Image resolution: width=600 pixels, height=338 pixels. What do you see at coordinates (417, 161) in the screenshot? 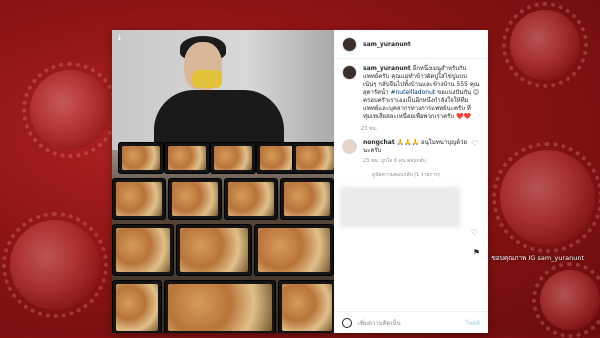
I see `comment-meta: 23 ชม. ถูกใจ 6 คน ตอบกลับ` at bounding box center [417, 161].